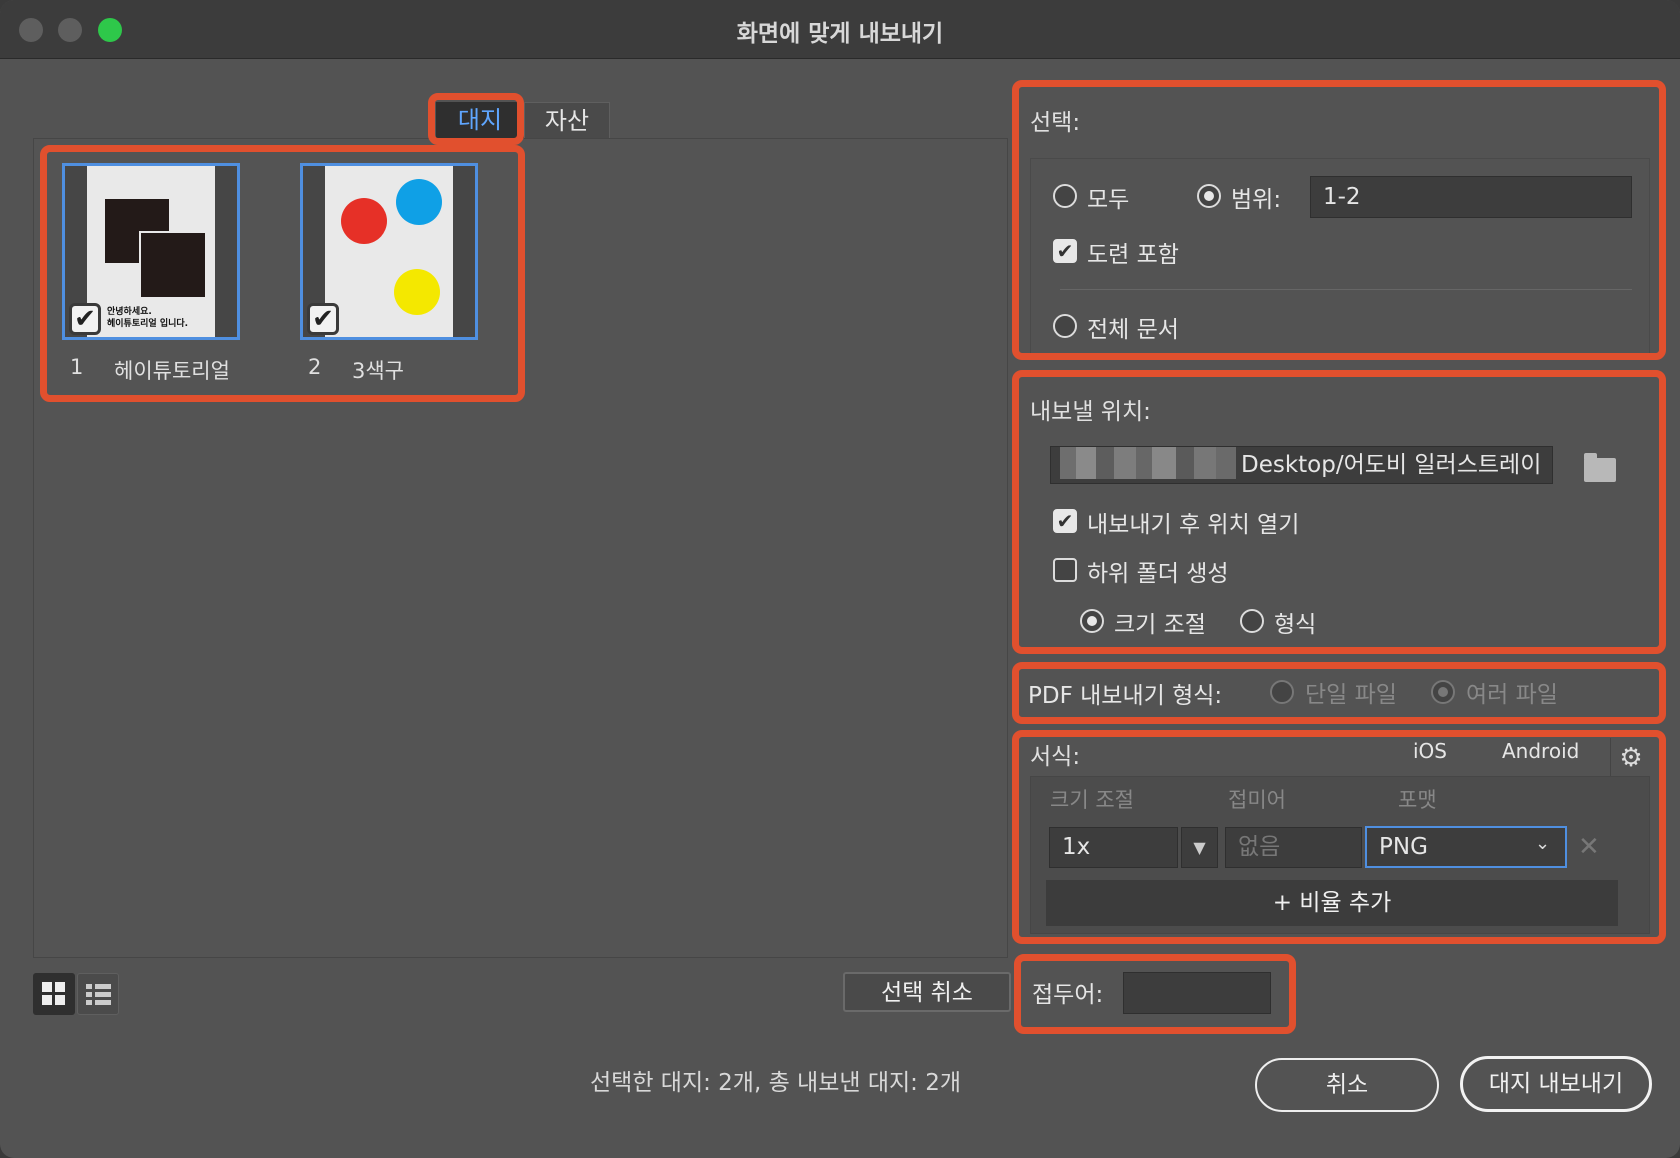 This screenshot has width=1680, height=1158. What do you see at coordinates (927, 992) in the screenshot?
I see `deselect-button: 선택 취소` at bounding box center [927, 992].